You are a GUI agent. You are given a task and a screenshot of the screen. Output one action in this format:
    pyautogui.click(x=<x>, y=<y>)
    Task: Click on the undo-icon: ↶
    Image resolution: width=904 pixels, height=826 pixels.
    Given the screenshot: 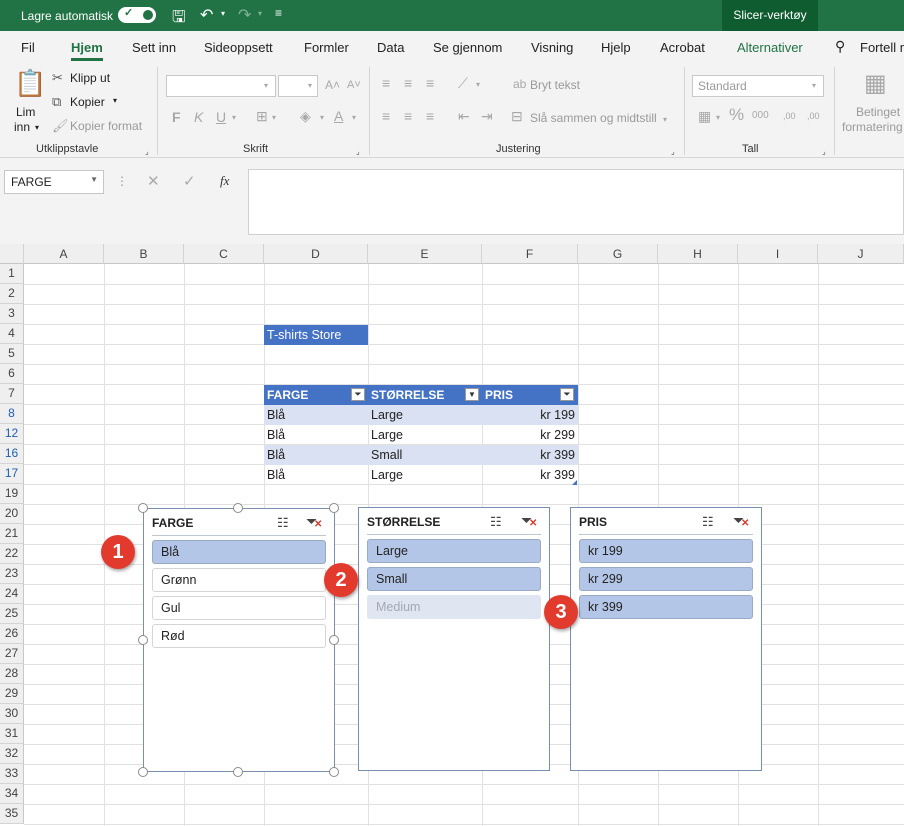 What is the action you would take?
    pyautogui.click(x=206, y=15)
    